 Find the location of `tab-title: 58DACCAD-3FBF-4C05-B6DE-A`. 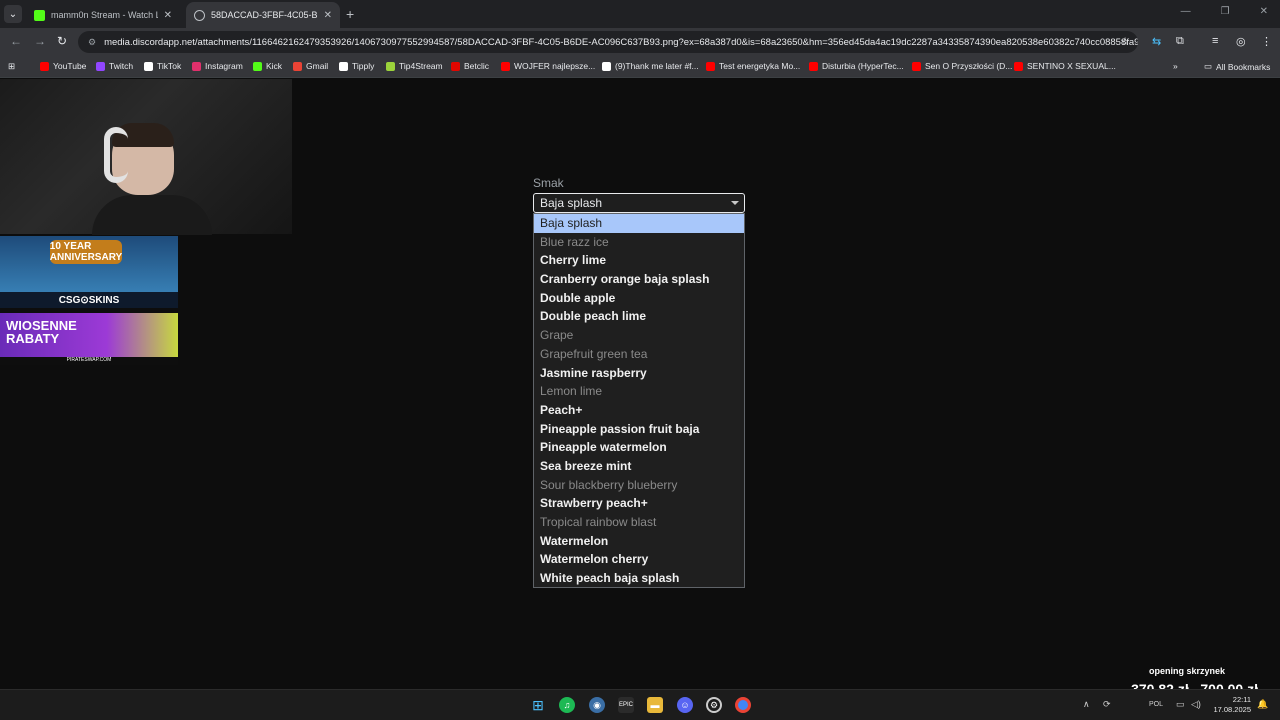

tab-title: 58DACCAD-3FBF-4C05-B6DE-A is located at coordinates (264, 15).